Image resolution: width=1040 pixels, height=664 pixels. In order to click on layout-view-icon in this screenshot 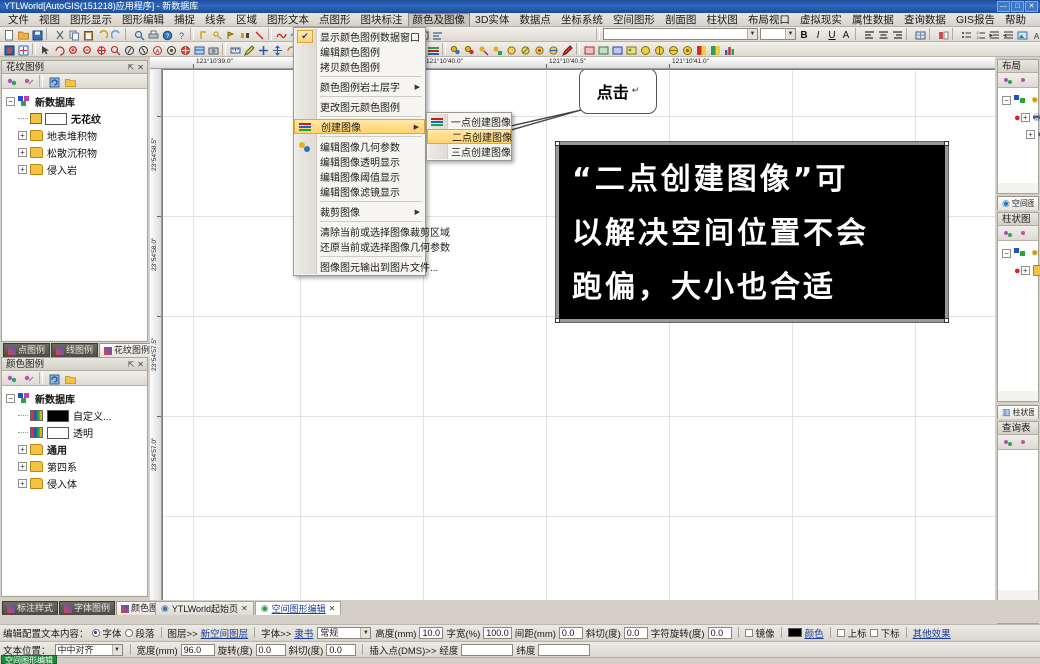, I will do `click(199, 49)`.